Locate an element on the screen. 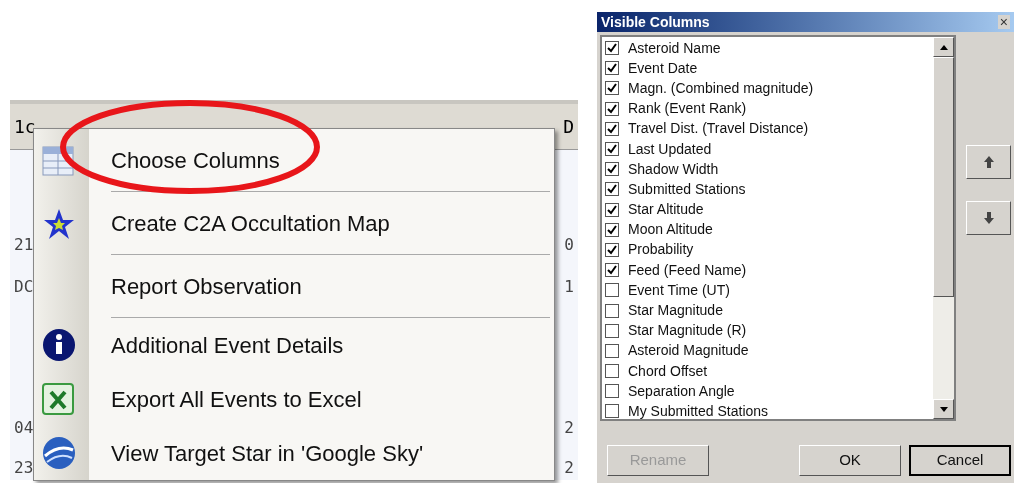 The width and height of the screenshot is (1014, 483). column-label: Event Time (UT) is located at coordinates (679, 290).